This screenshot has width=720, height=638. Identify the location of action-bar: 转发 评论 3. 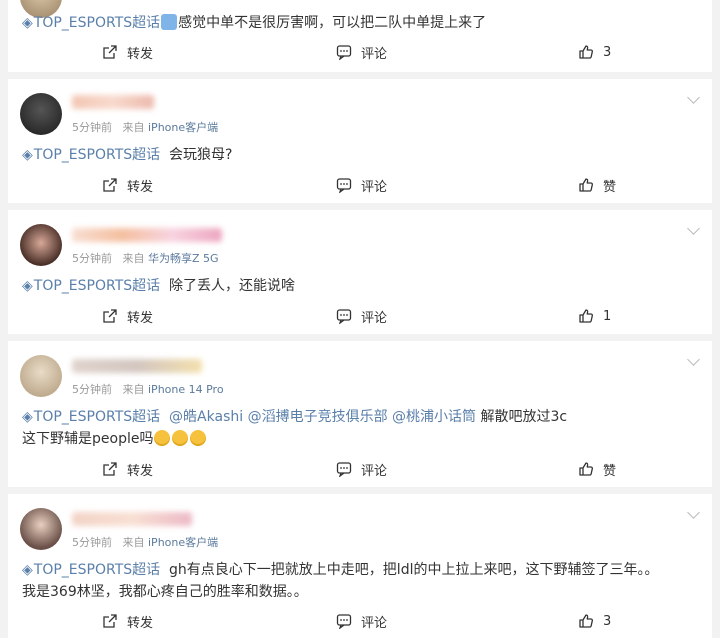
(360, 52).